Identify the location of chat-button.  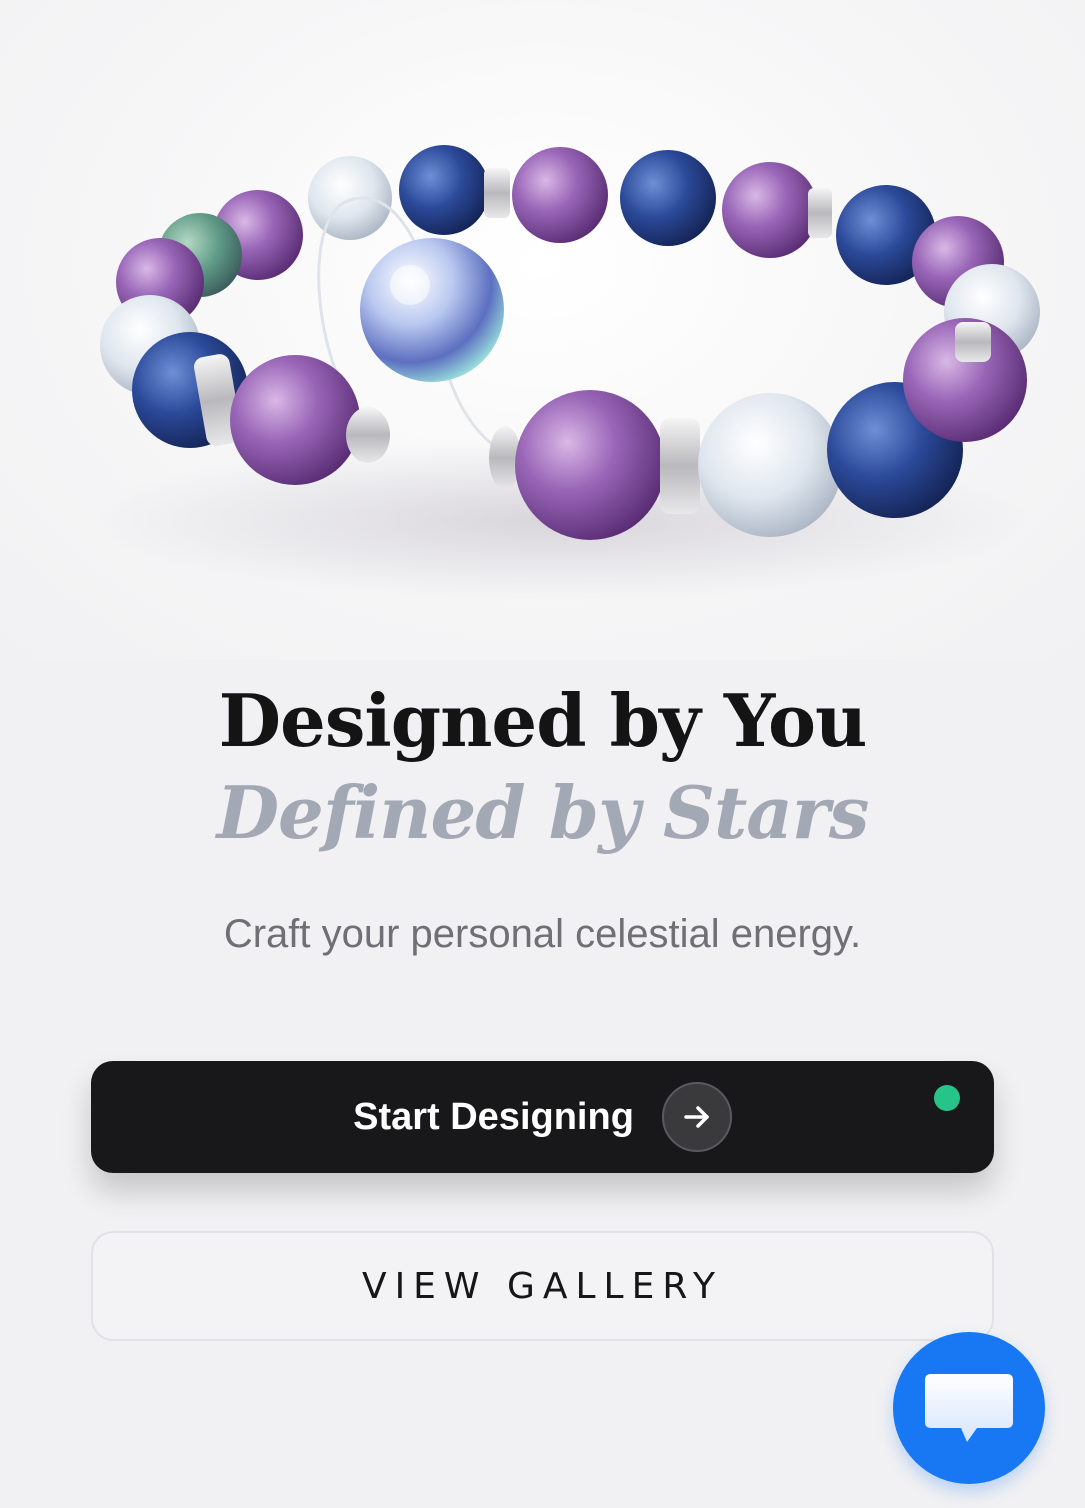
(969, 1408).